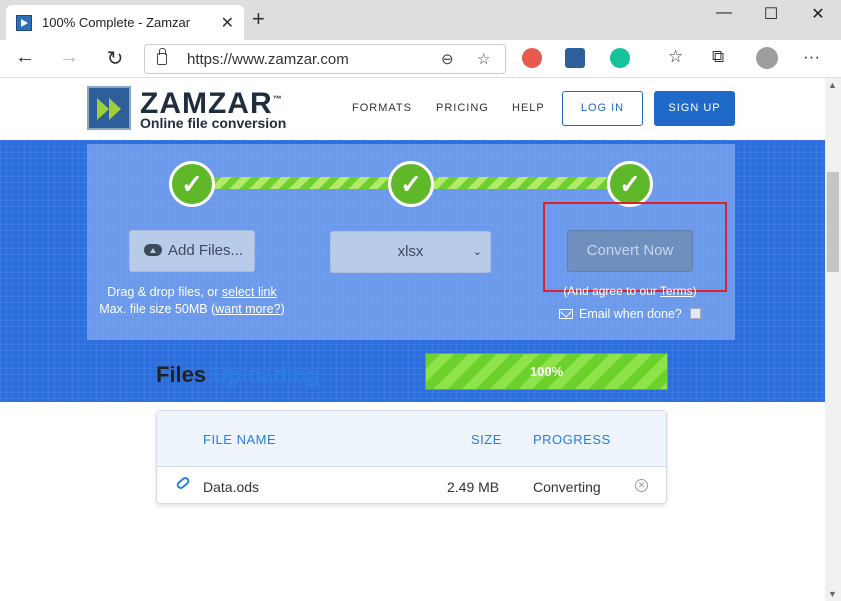 Image resolution: width=841 pixels, height=601 pixels. What do you see at coordinates (676, 291) in the screenshot?
I see `terms-link: Terms` at bounding box center [676, 291].